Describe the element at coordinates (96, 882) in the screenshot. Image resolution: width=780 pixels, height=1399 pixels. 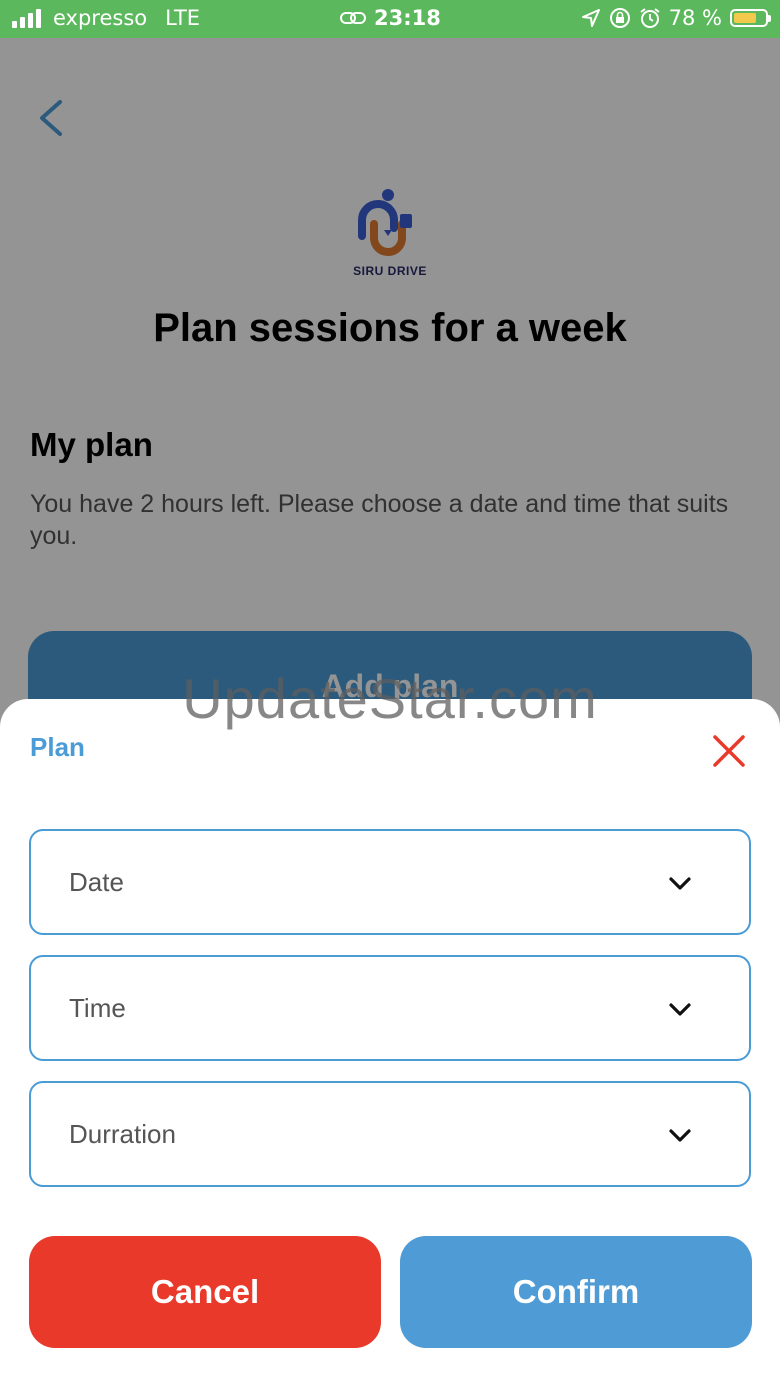
I see `date-select-label: Date` at that location.